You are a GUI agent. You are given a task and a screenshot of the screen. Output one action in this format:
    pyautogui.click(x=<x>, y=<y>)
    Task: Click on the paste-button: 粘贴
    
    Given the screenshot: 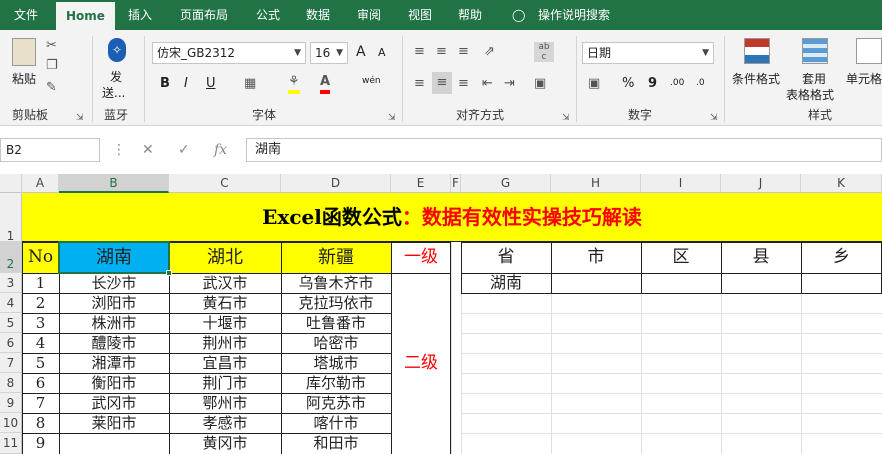 What is the action you would take?
    pyautogui.click(x=24, y=78)
    